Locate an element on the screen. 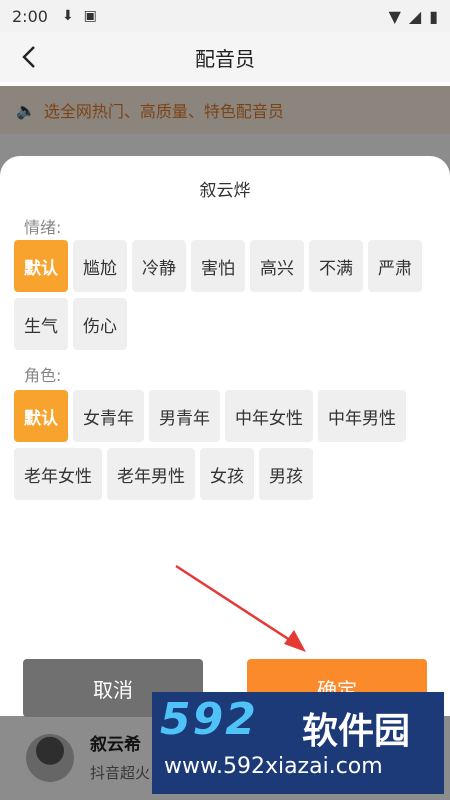 Image resolution: width=450 pixels, height=800 pixels. watermark: 592 软件园 www.592xiazai.com is located at coordinates (298, 743).